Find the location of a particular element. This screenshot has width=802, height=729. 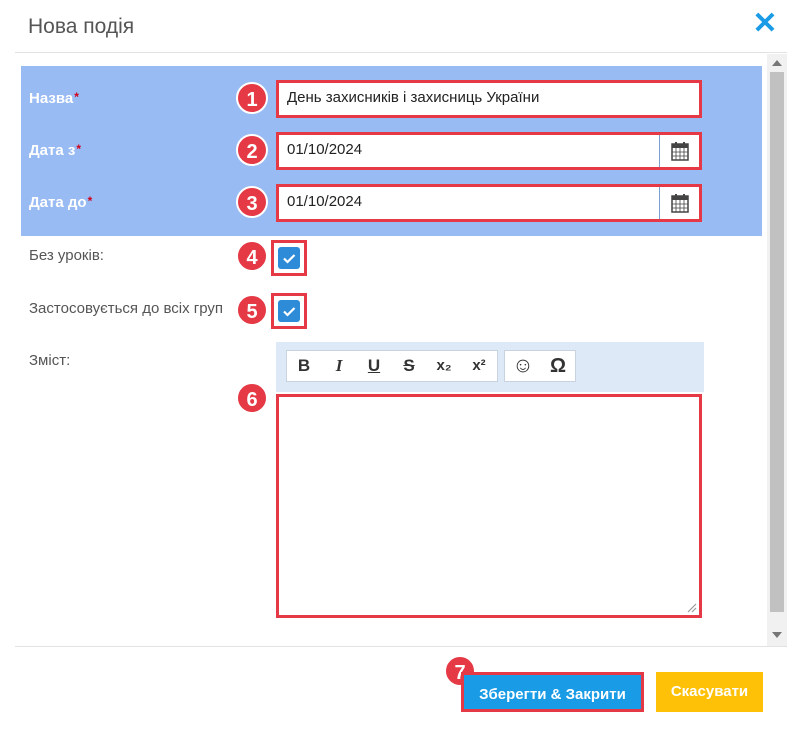

name-input: День захисників і захисниць України is located at coordinates (489, 99).